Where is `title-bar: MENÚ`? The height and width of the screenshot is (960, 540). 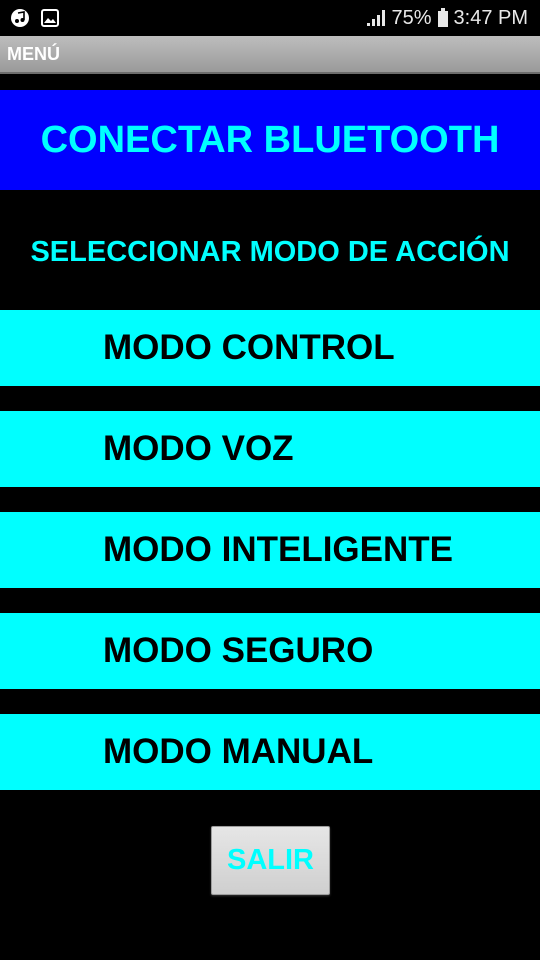
title-bar: MENÚ is located at coordinates (270, 55).